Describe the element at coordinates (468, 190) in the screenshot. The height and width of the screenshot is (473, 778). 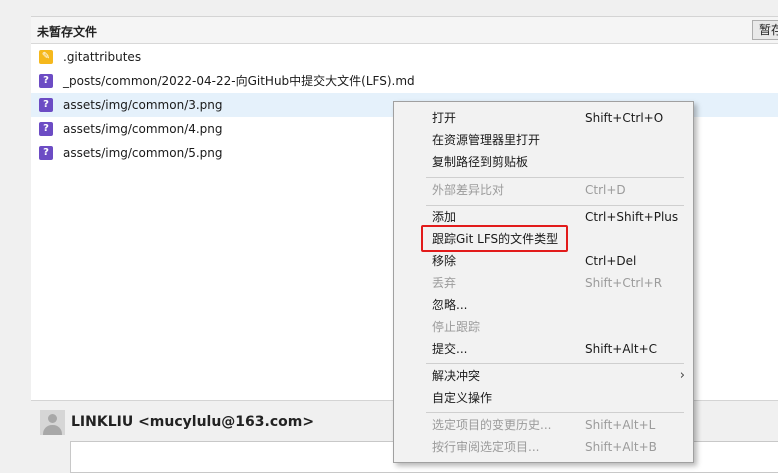
I see `menu-label: 外部差异比对` at that location.